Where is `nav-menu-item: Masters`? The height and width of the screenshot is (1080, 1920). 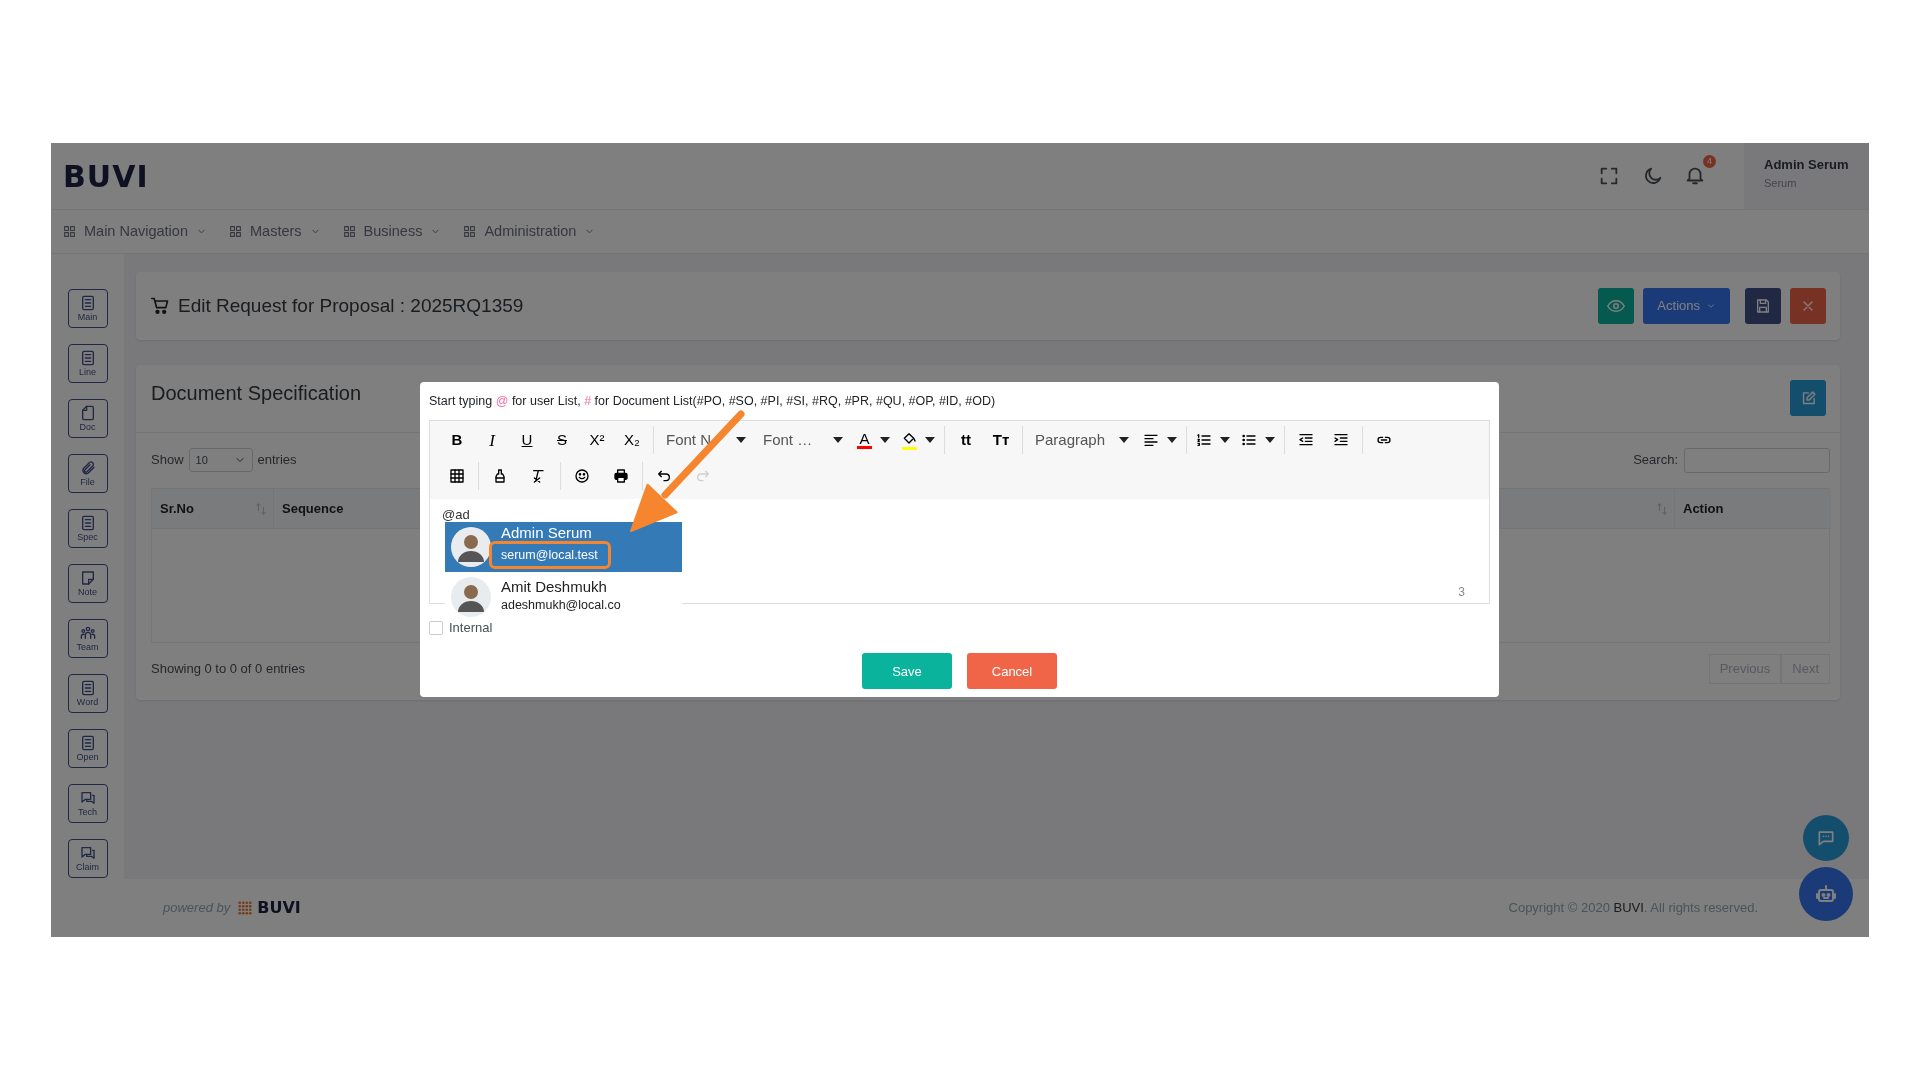
nav-menu-item: Masters is located at coordinates (275, 231).